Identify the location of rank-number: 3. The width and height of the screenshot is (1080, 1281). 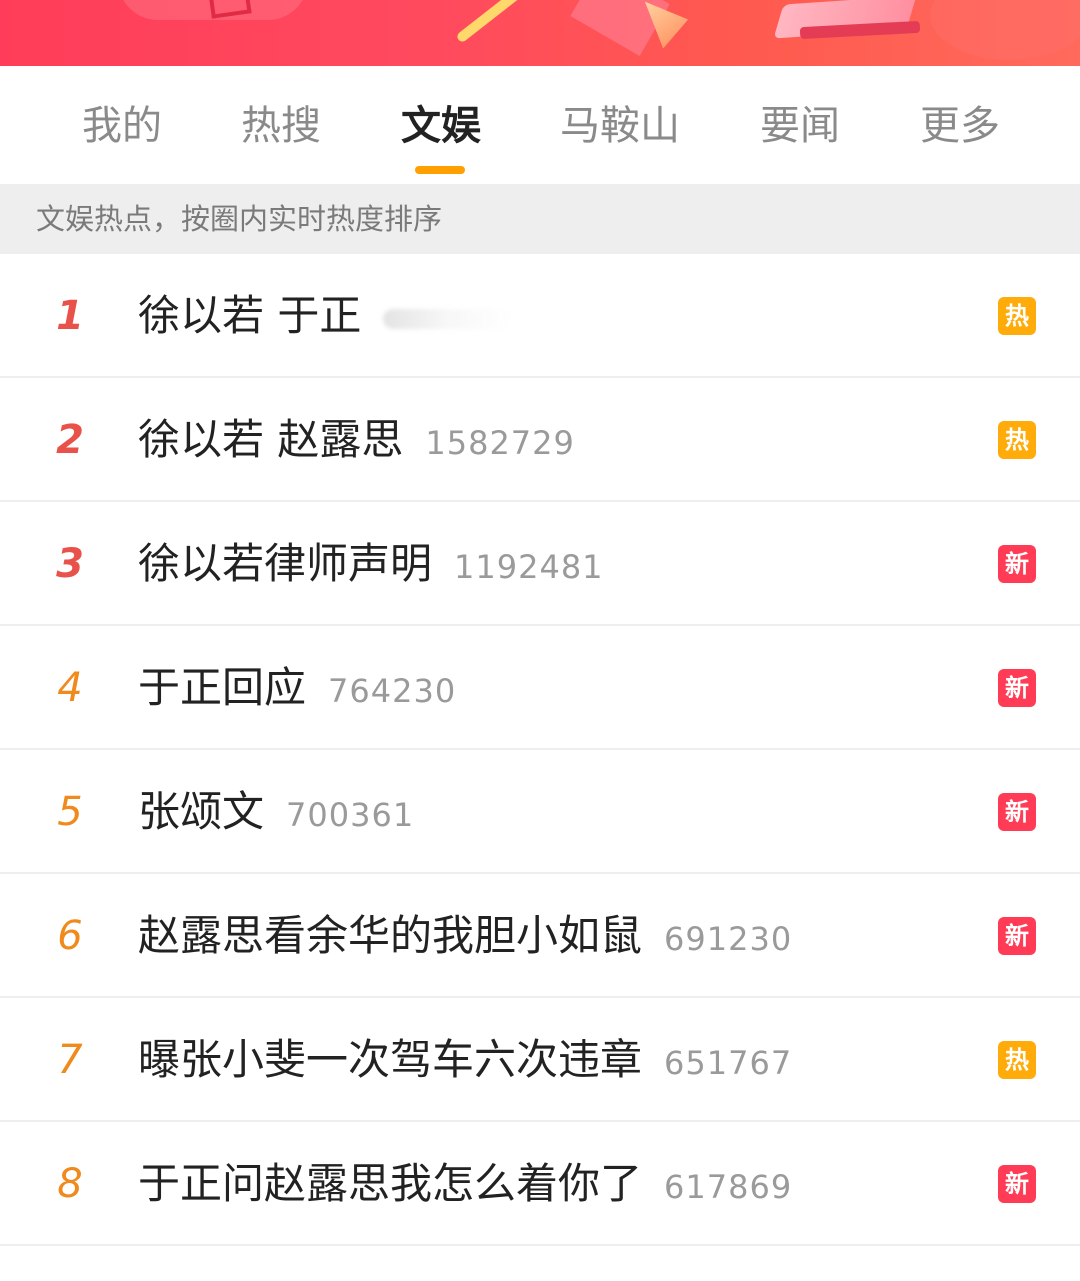
(70, 564).